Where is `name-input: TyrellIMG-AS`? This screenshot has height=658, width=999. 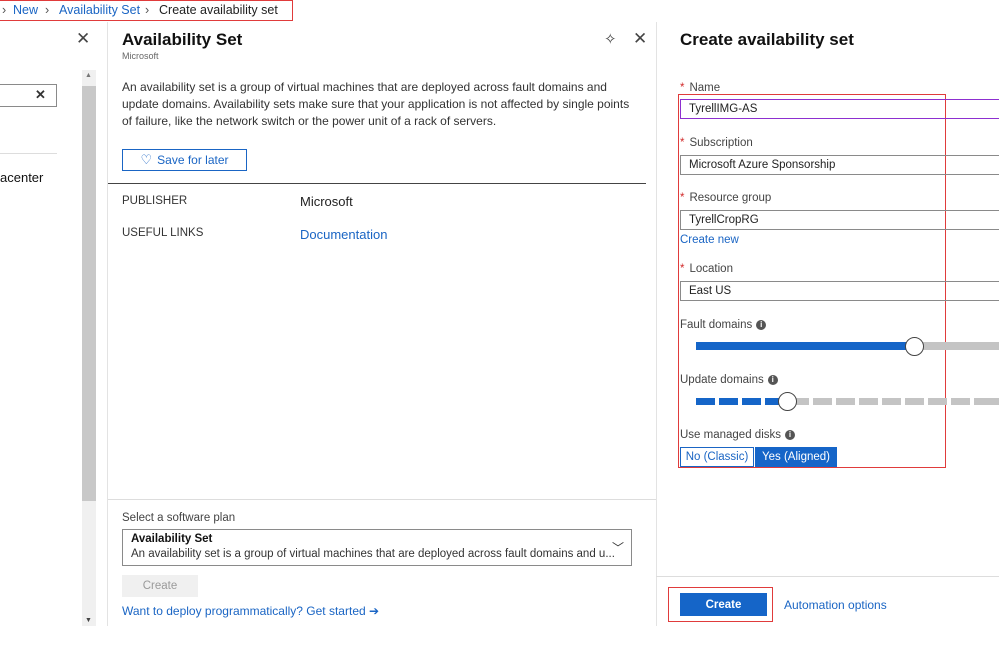 name-input: TyrellIMG-AS is located at coordinates (839, 109).